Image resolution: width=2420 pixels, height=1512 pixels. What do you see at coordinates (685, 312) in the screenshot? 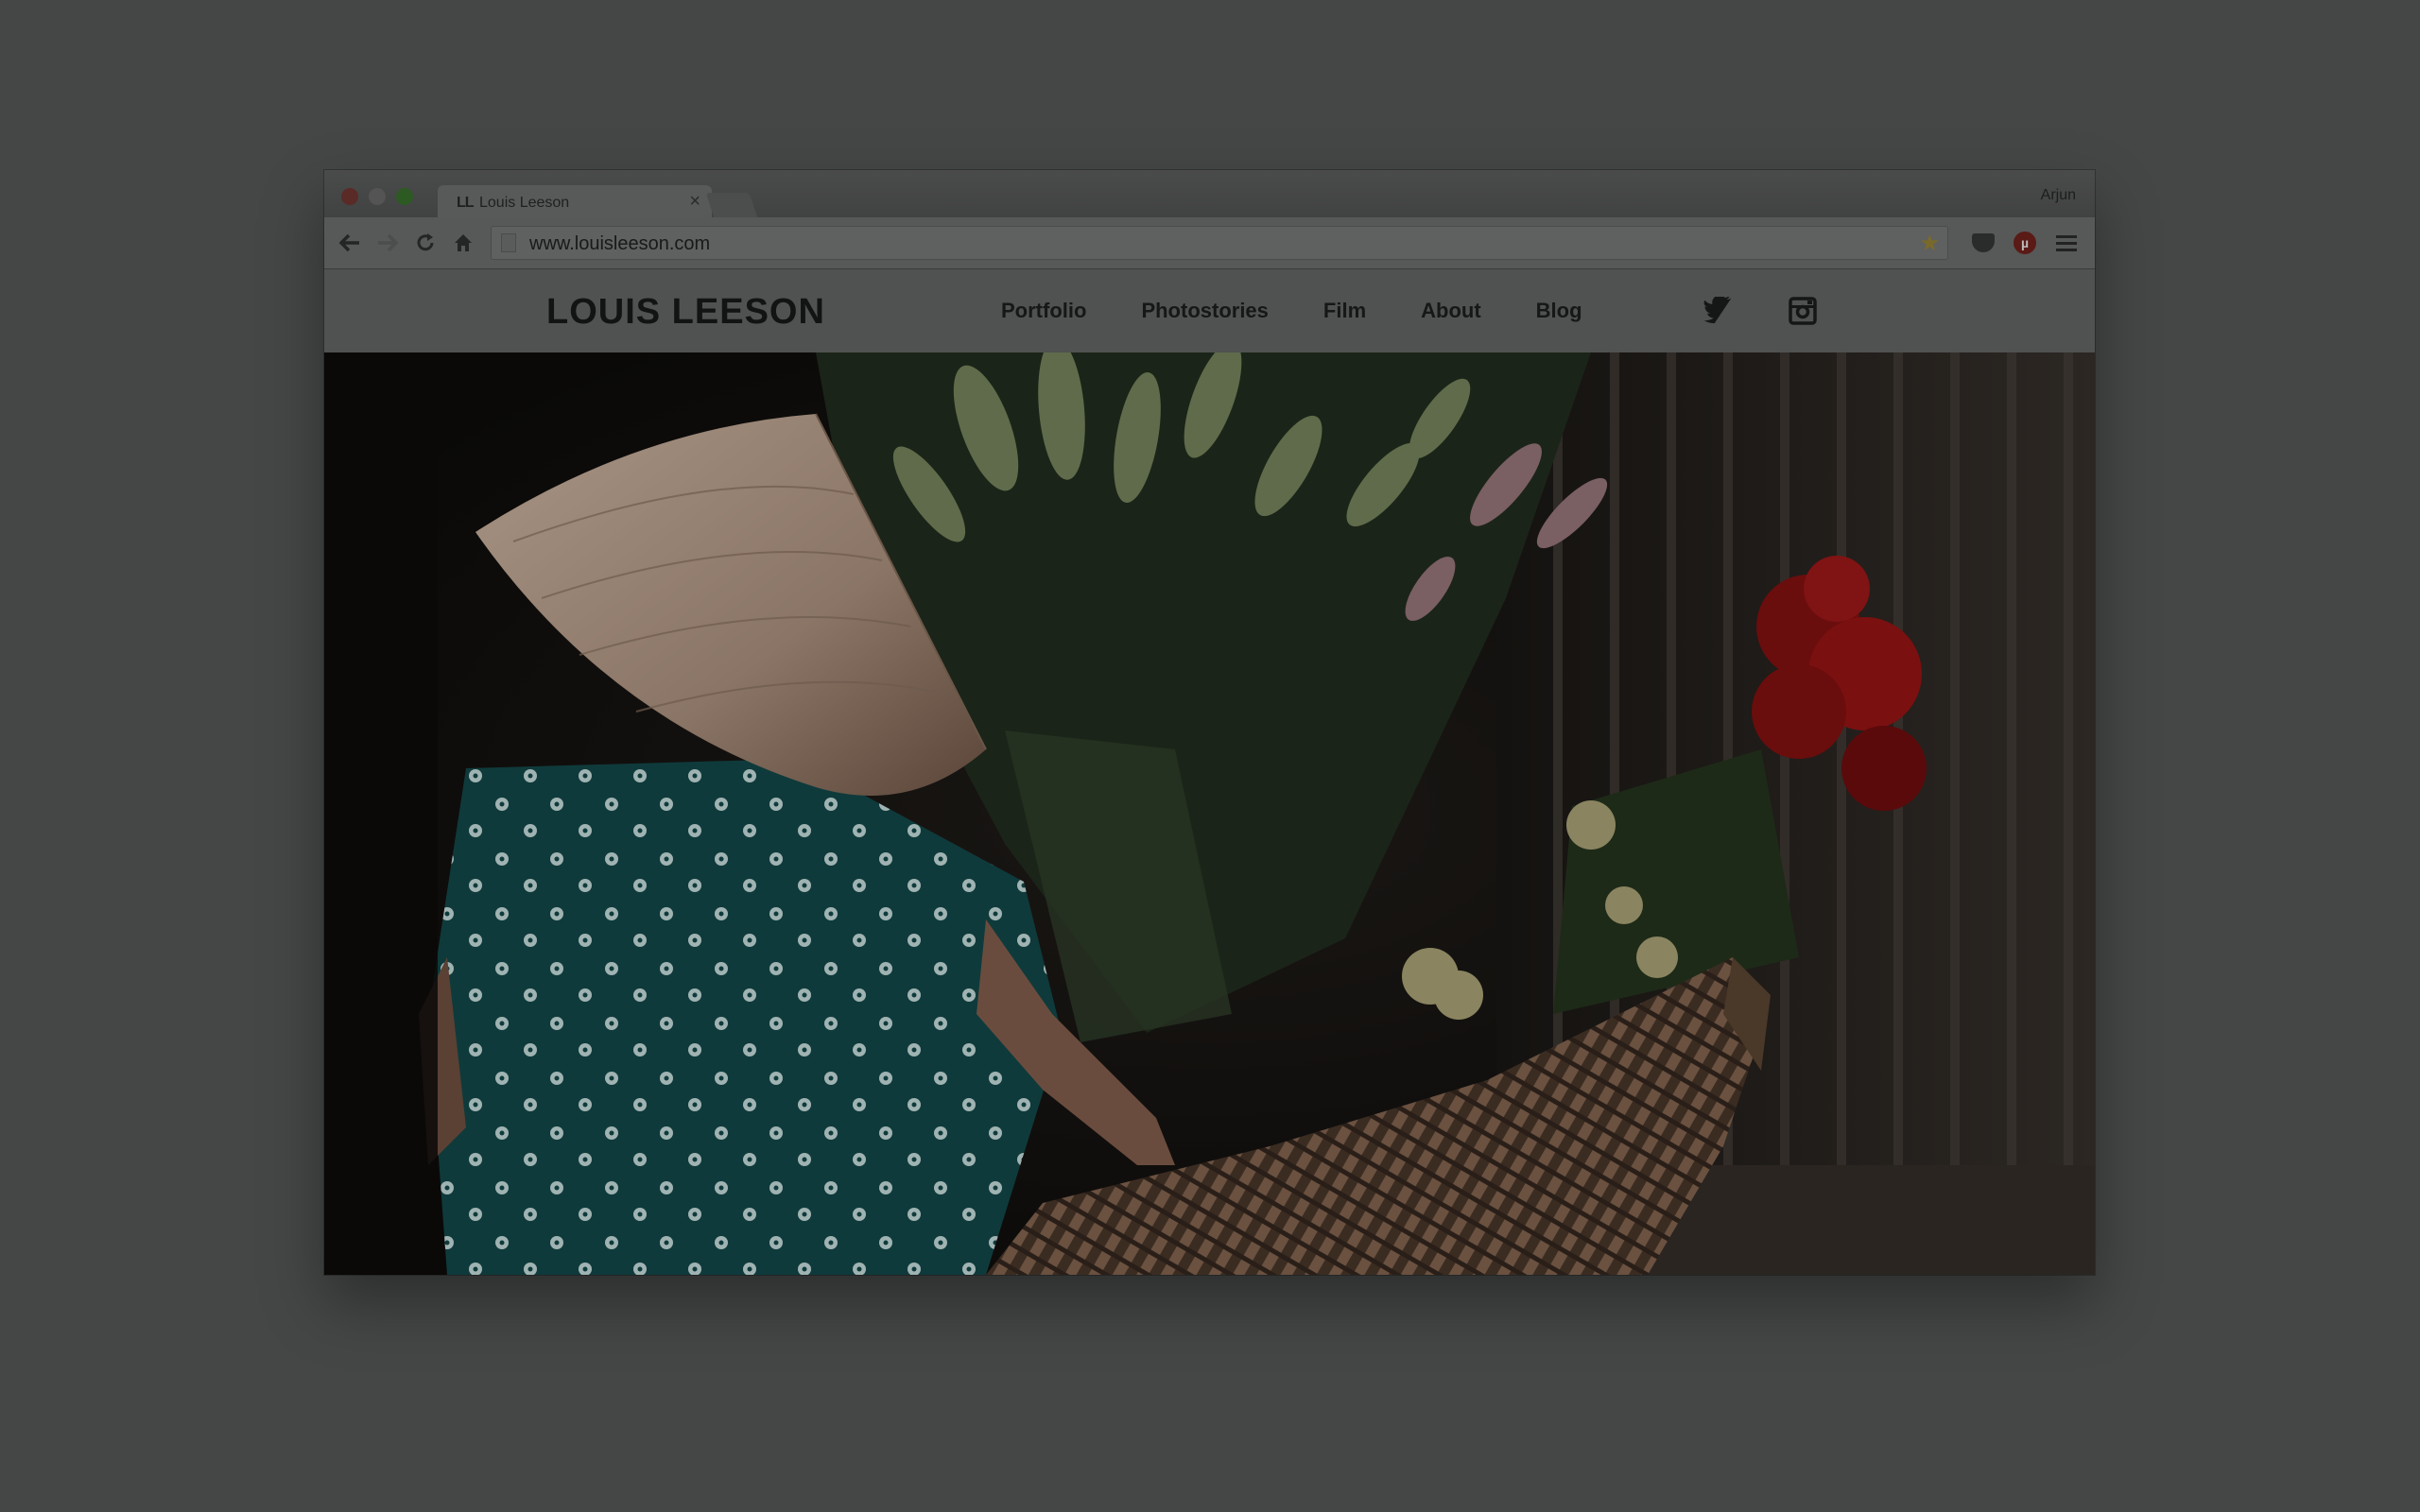
I see `site-logo: LOUIS LEESON` at bounding box center [685, 312].